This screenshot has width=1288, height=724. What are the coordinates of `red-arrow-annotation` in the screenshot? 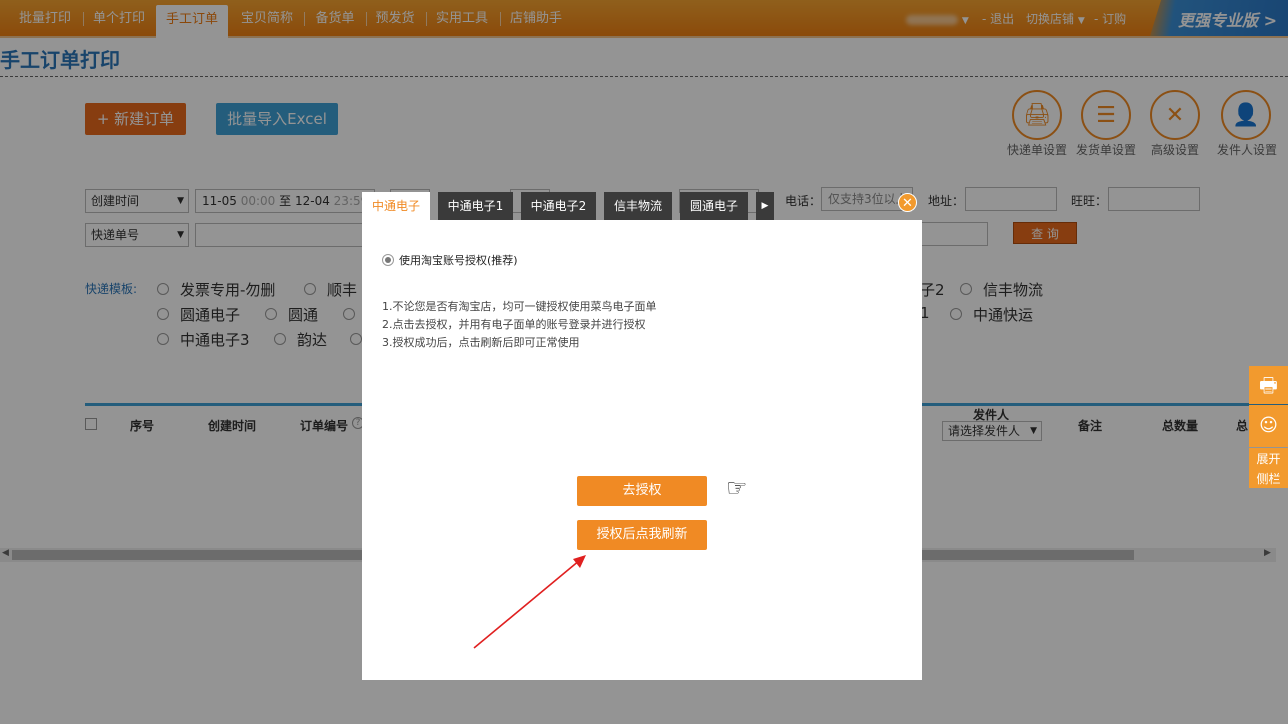 It's located at (529, 602).